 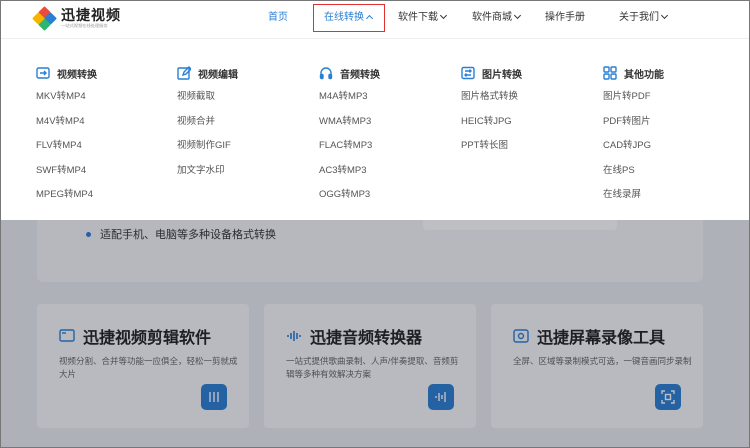 I want to click on dropdown-column-image-convert: 图片转换 图片格式转换 HEIC转JPG PPT转长图, so click(x=491, y=114).